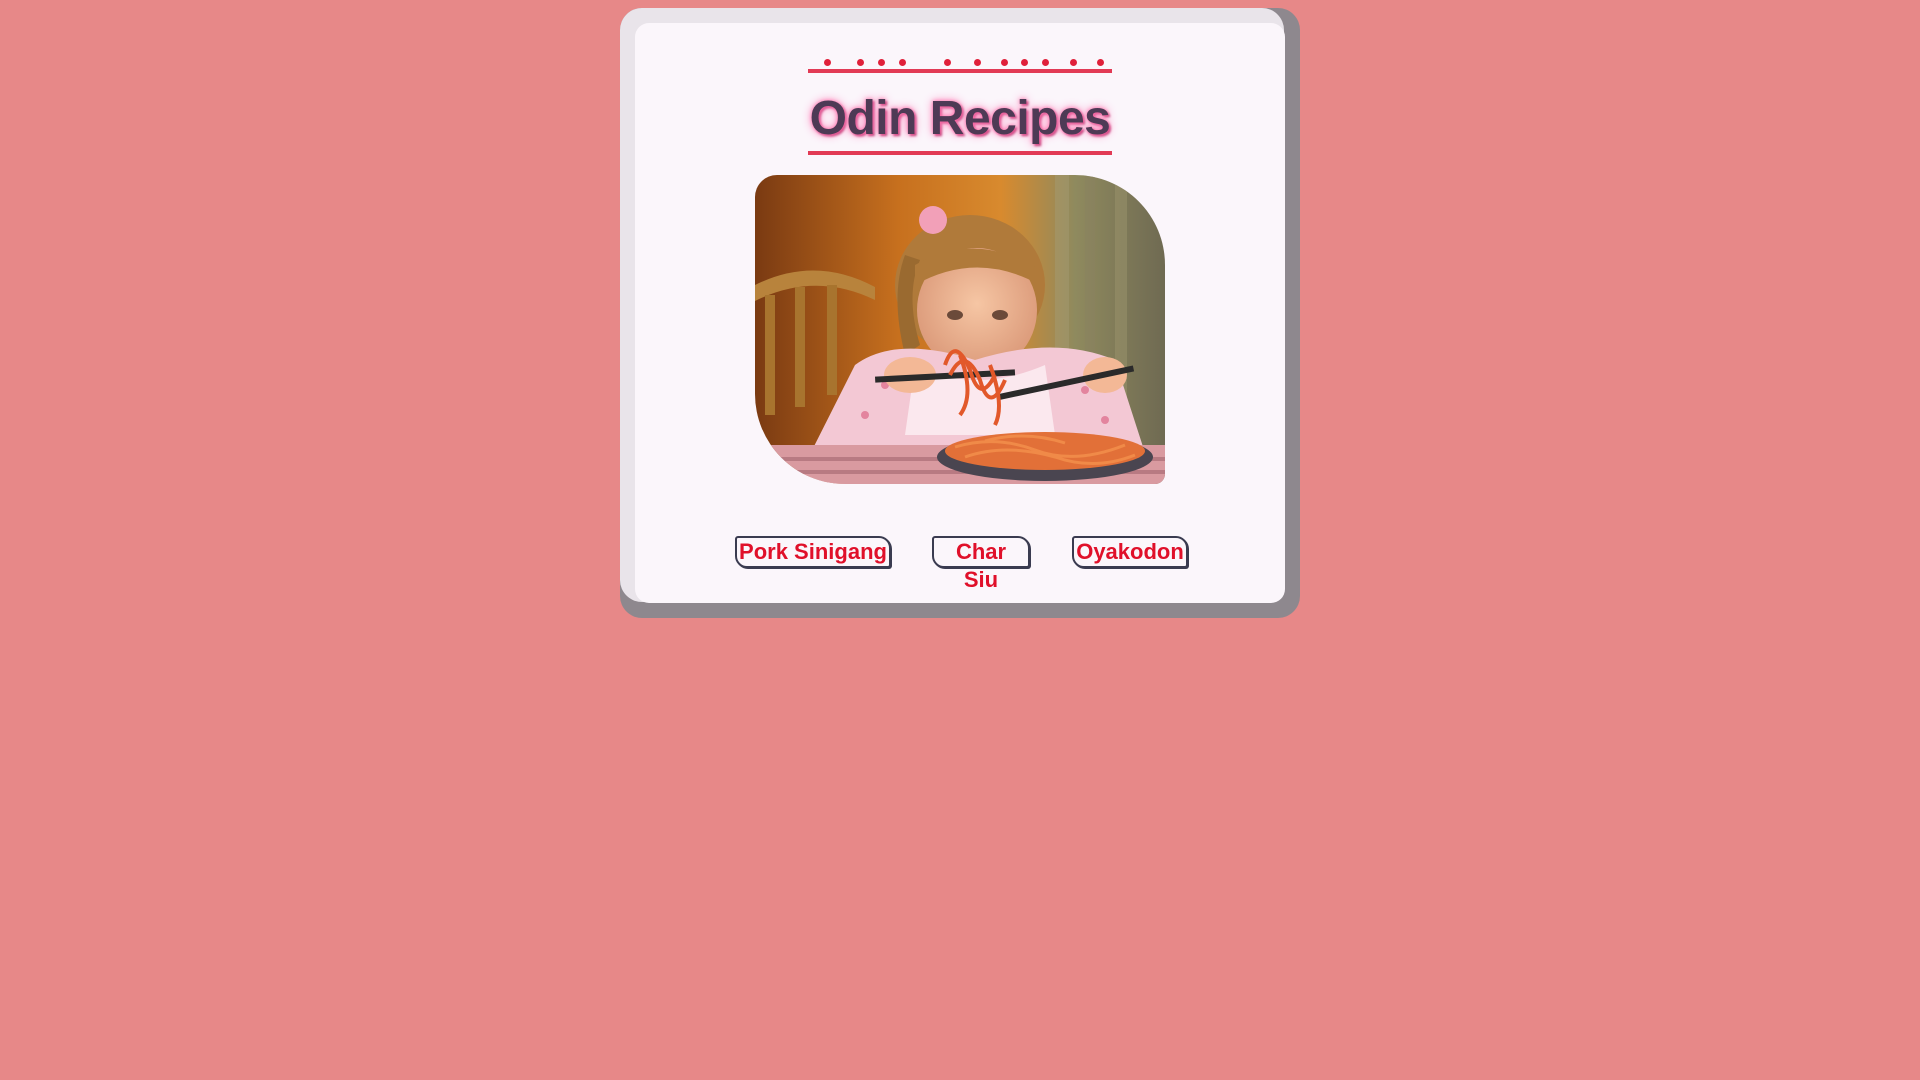 The height and width of the screenshot is (1080, 1920). What do you see at coordinates (1130, 552) in the screenshot?
I see `link-oyakodon: Oyakodon` at bounding box center [1130, 552].